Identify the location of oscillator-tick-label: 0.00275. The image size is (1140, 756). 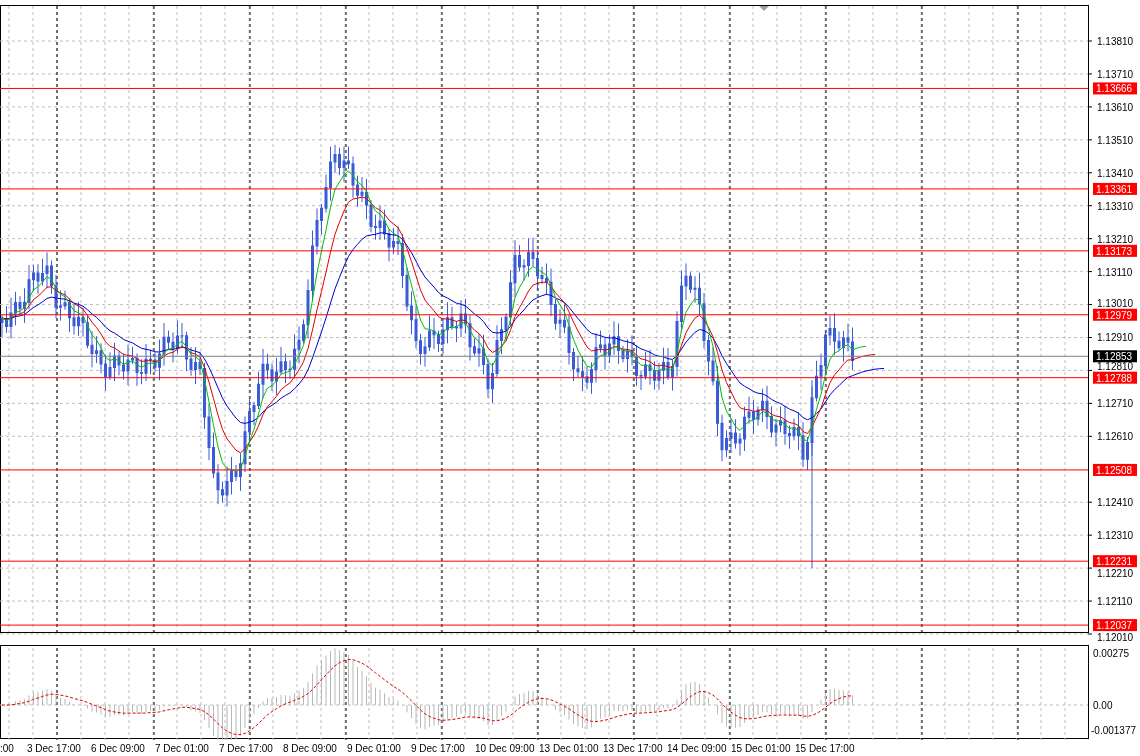
(1111, 653).